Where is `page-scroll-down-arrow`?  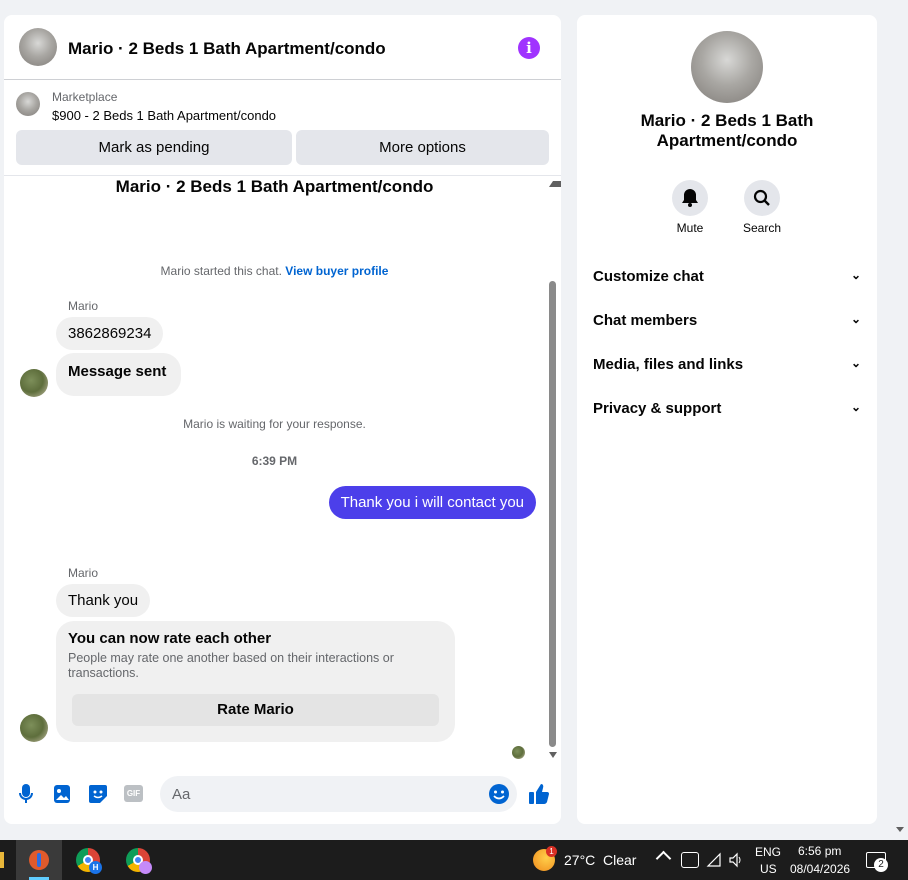
page-scroll-down-arrow is located at coordinates (900, 829).